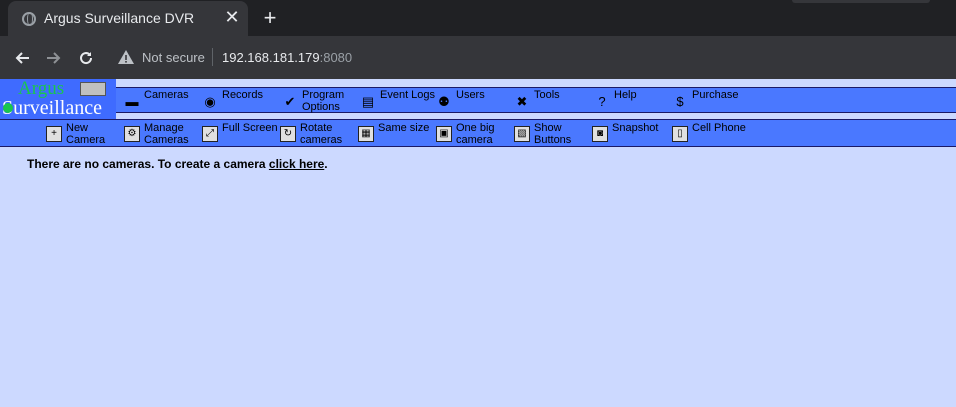 Image resolution: width=956 pixels, height=407 pixels. Describe the element at coordinates (478, 18) in the screenshot. I see `browser-tab-bar: Argus Surveillance DVR ✕ +` at that location.